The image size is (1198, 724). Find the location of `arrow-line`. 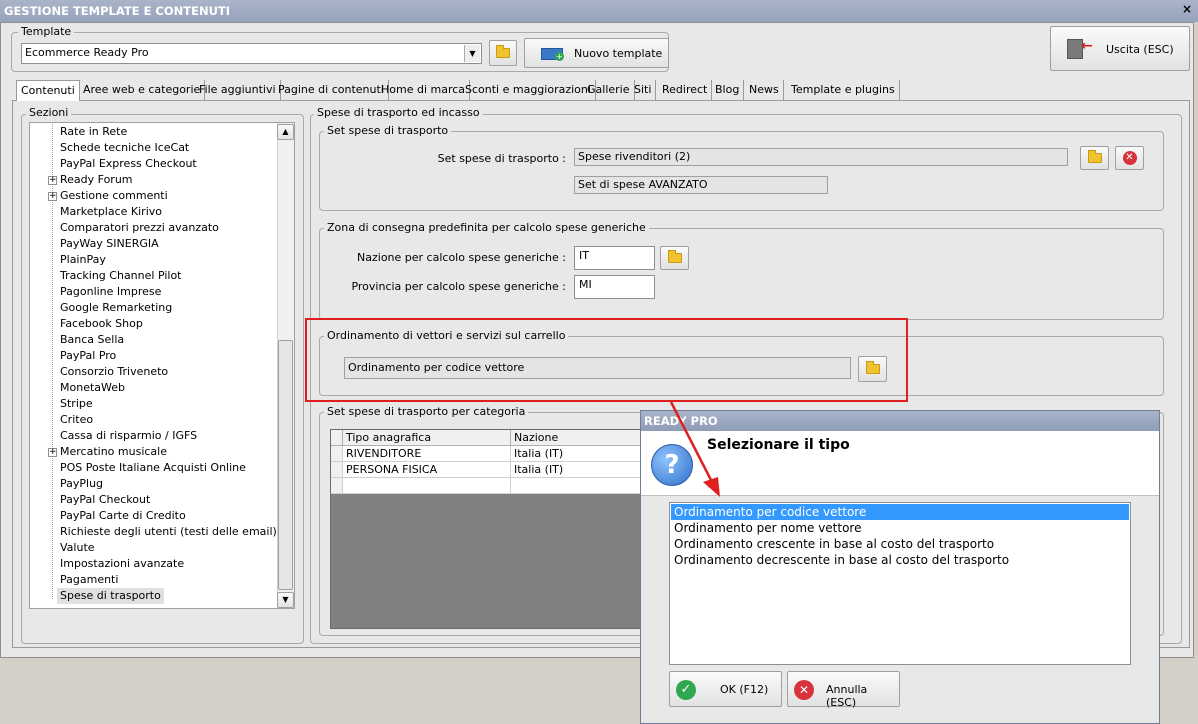

arrow-line is located at coordinates (691, 442).